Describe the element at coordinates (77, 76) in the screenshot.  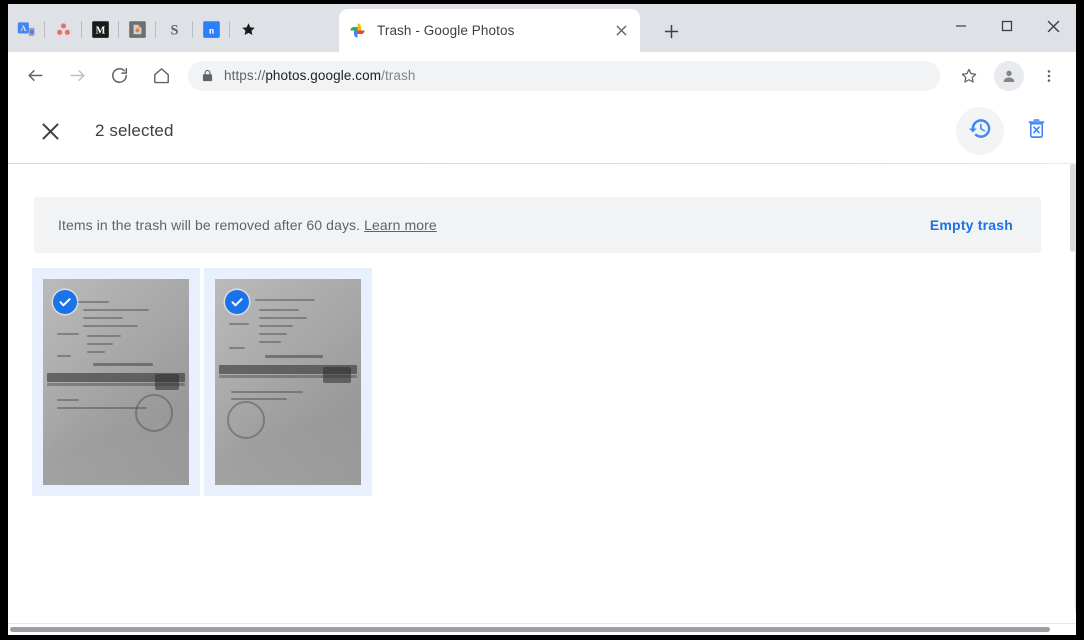
I see `forward-arrow-icon` at that location.